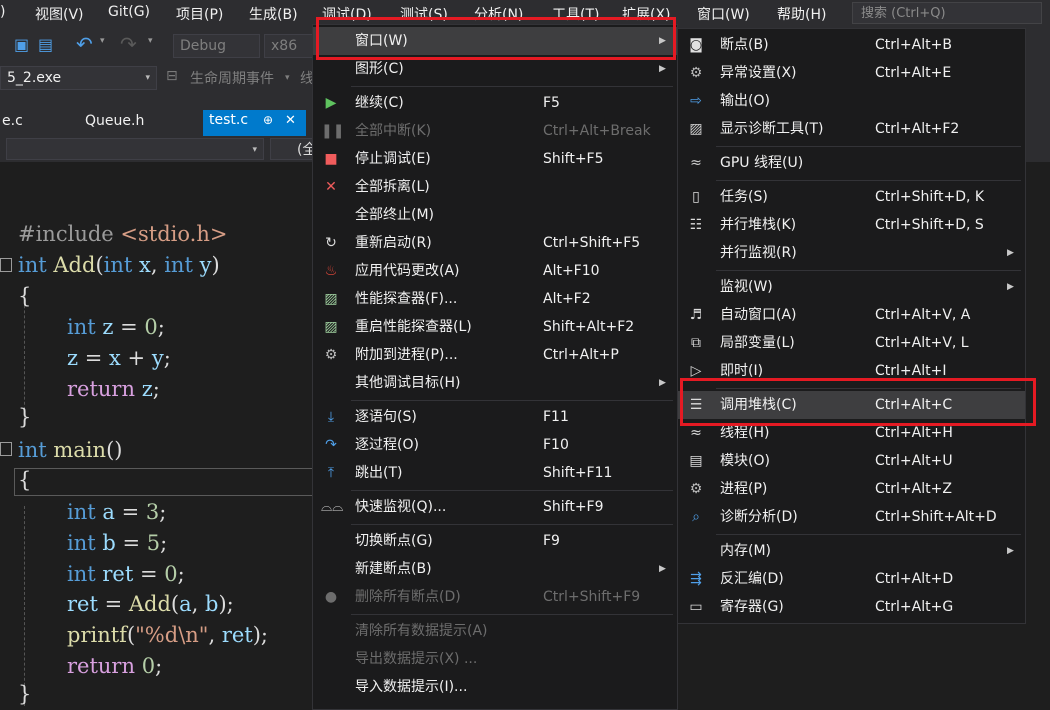 The height and width of the screenshot is (710, 1050). I want to click on perf-icon: ▨, so click(331, 327).